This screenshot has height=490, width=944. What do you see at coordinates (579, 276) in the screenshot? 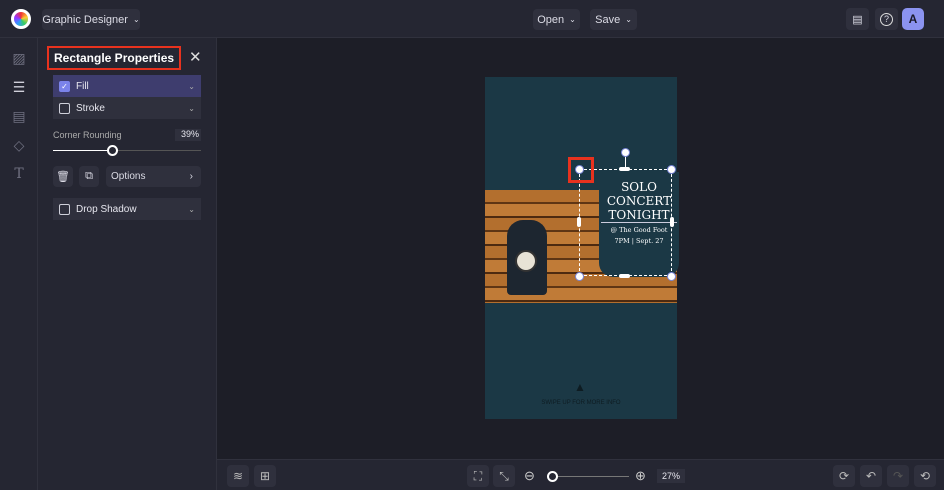
I see `resize-handle-bottom-left` at bounding box center [579, 276].